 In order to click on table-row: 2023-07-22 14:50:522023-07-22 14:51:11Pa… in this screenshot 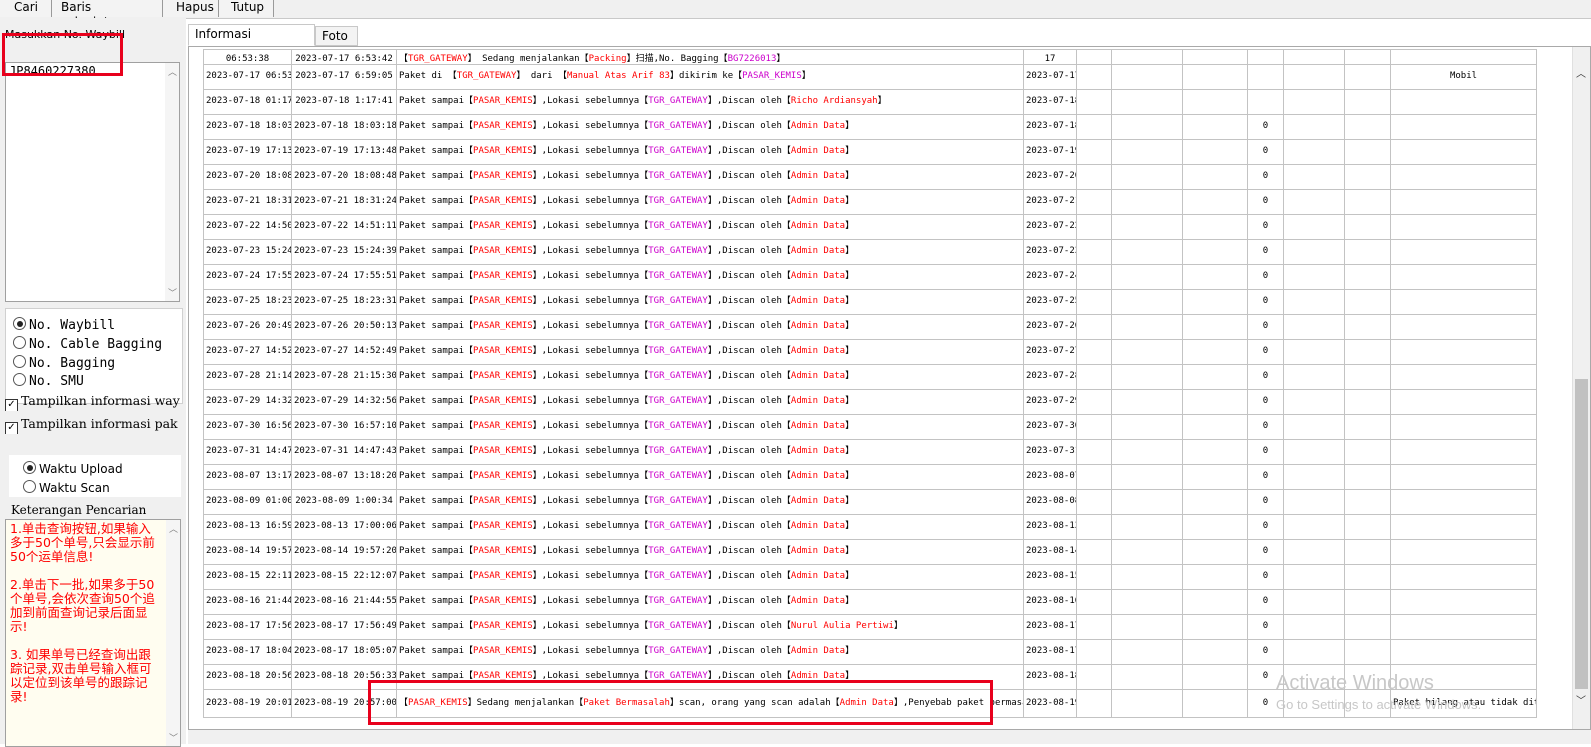, I will do `click(870, 227)`.